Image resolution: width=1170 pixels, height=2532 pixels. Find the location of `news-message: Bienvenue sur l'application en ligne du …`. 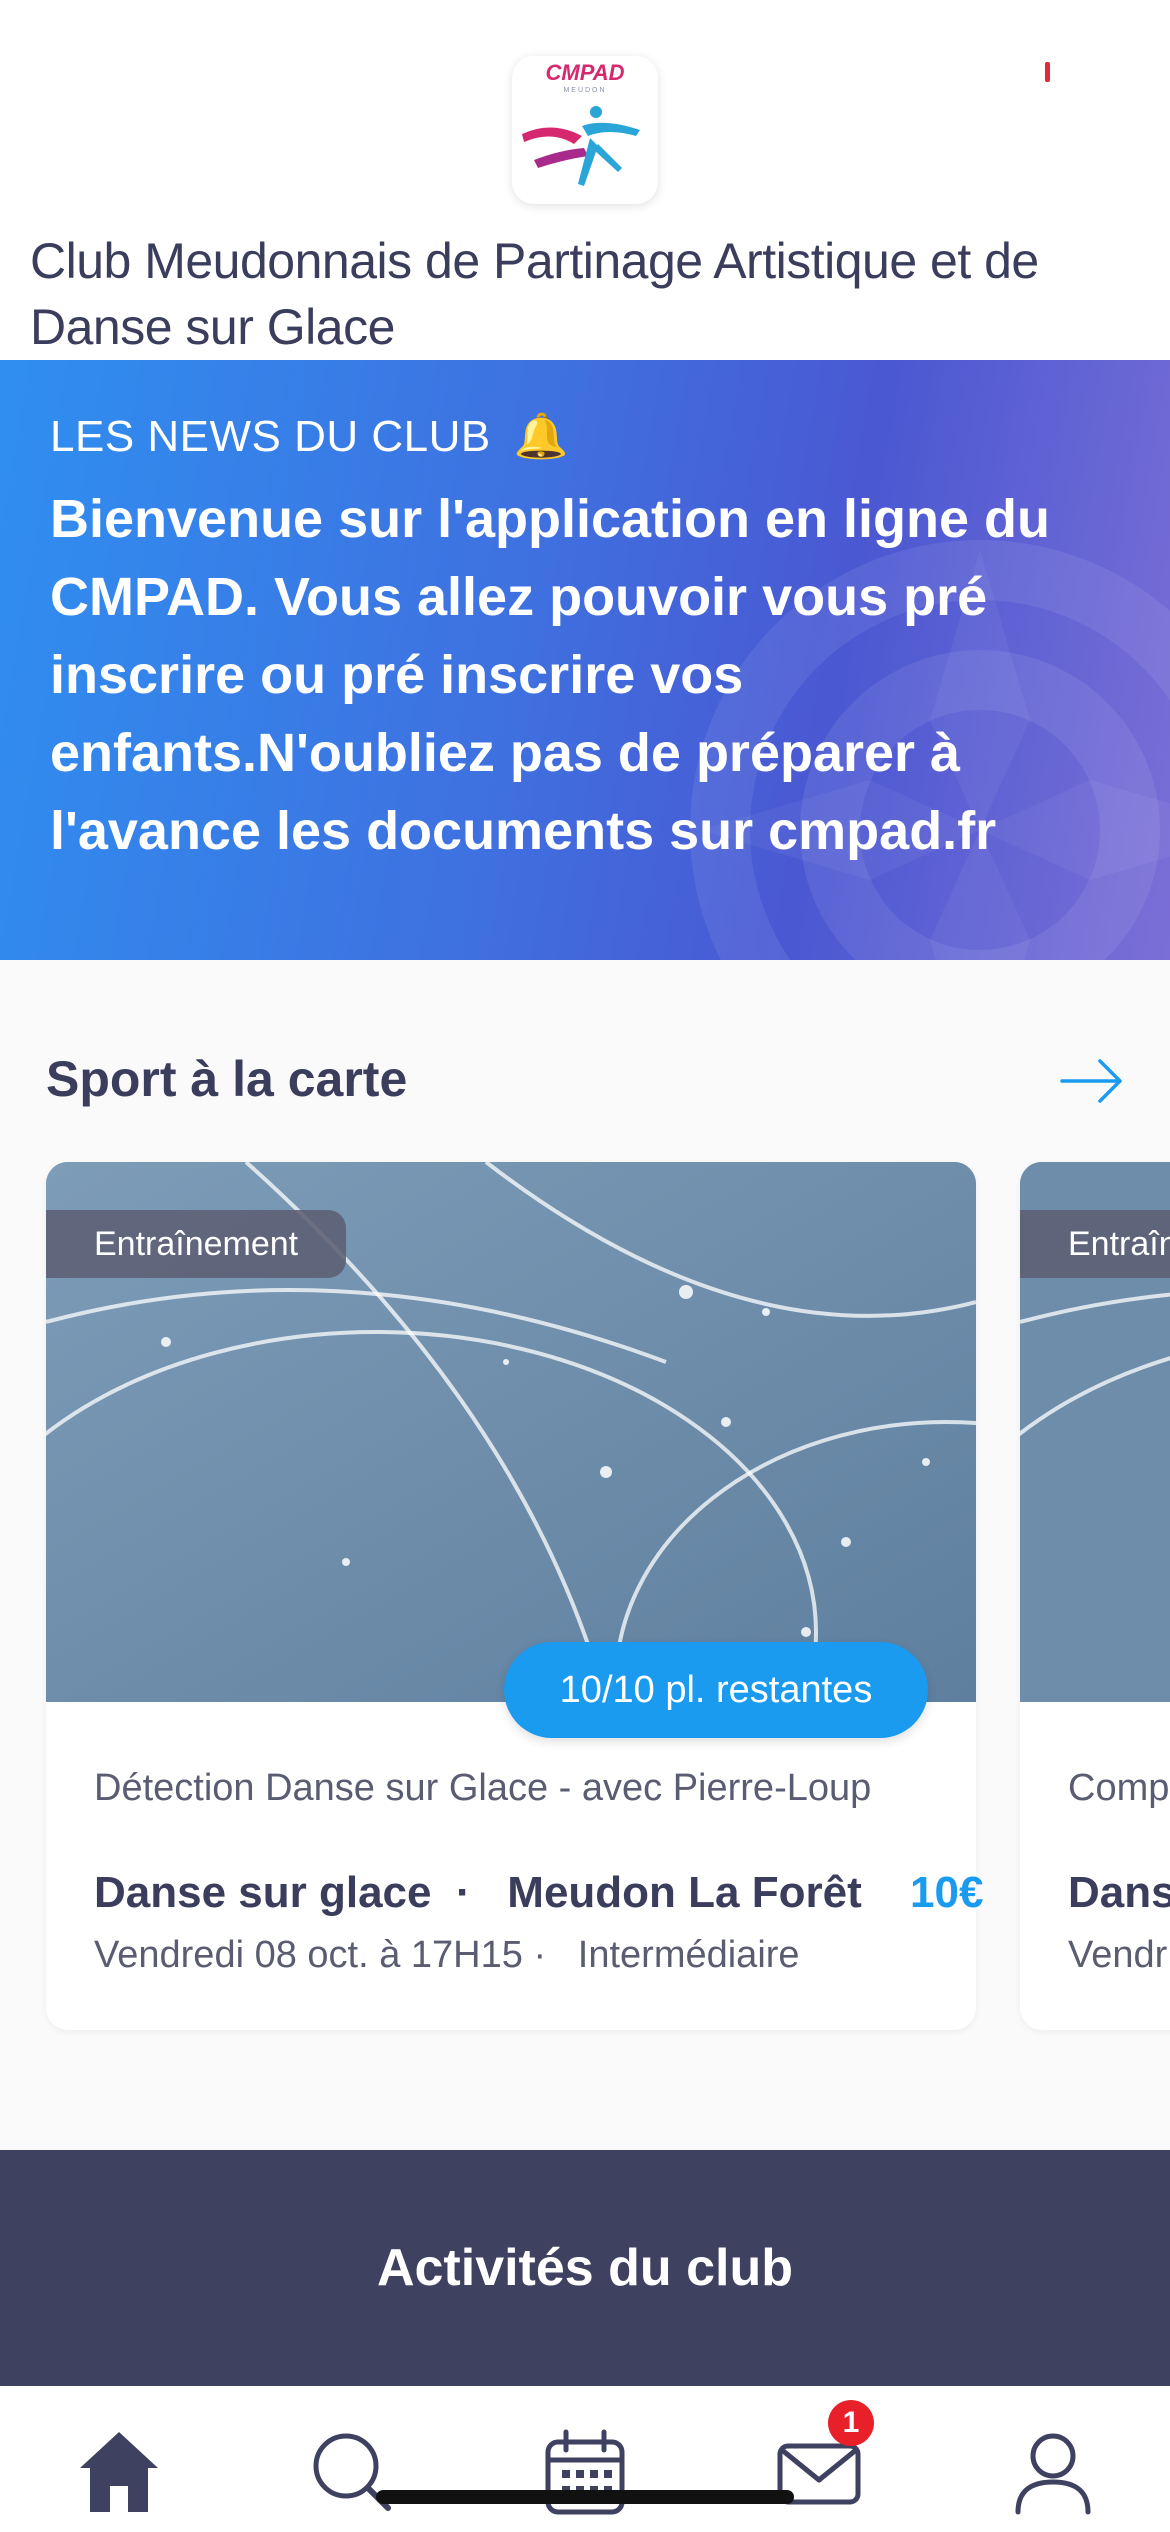

news-message: Bienvenue sur l'application en ligne du … is located at coordinates (550, 675).